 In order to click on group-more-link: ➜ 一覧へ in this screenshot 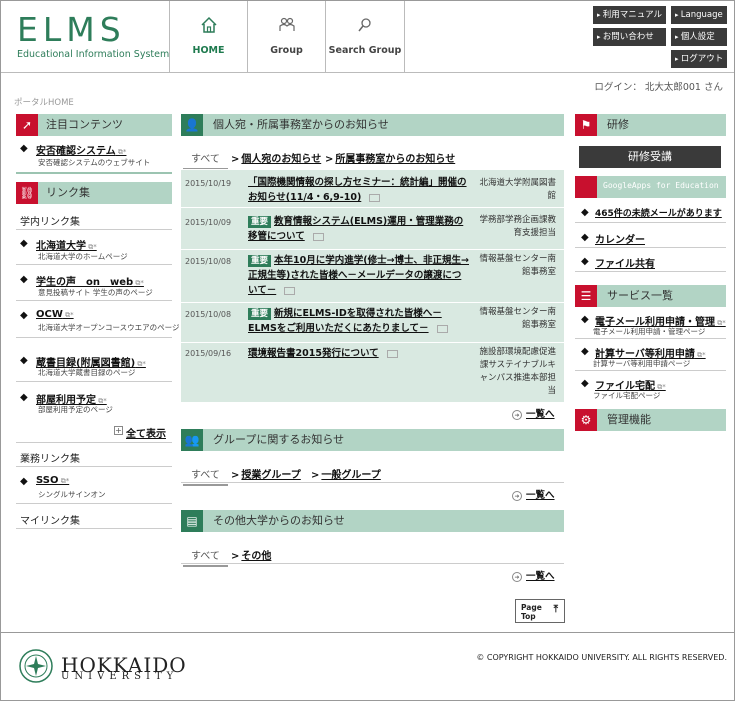, I will do `click(533, 494)`.